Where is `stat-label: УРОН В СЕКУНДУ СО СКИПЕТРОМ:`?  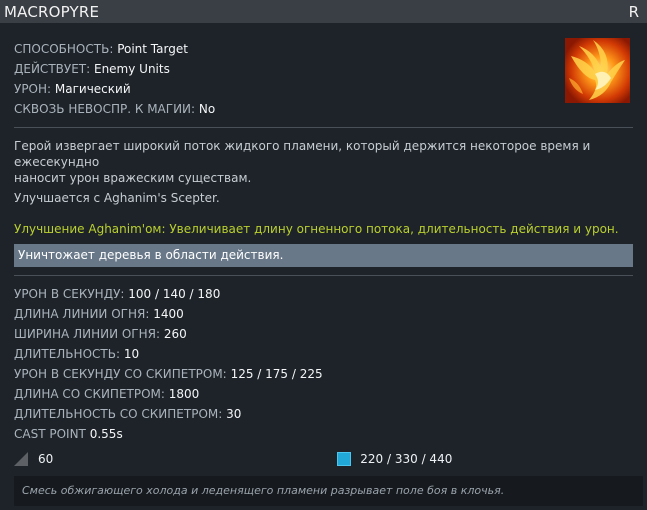 stat-label: УРОН В СЕКУНДУ СО СКИПЕТРОМ: is located at coordinates (120, 374).